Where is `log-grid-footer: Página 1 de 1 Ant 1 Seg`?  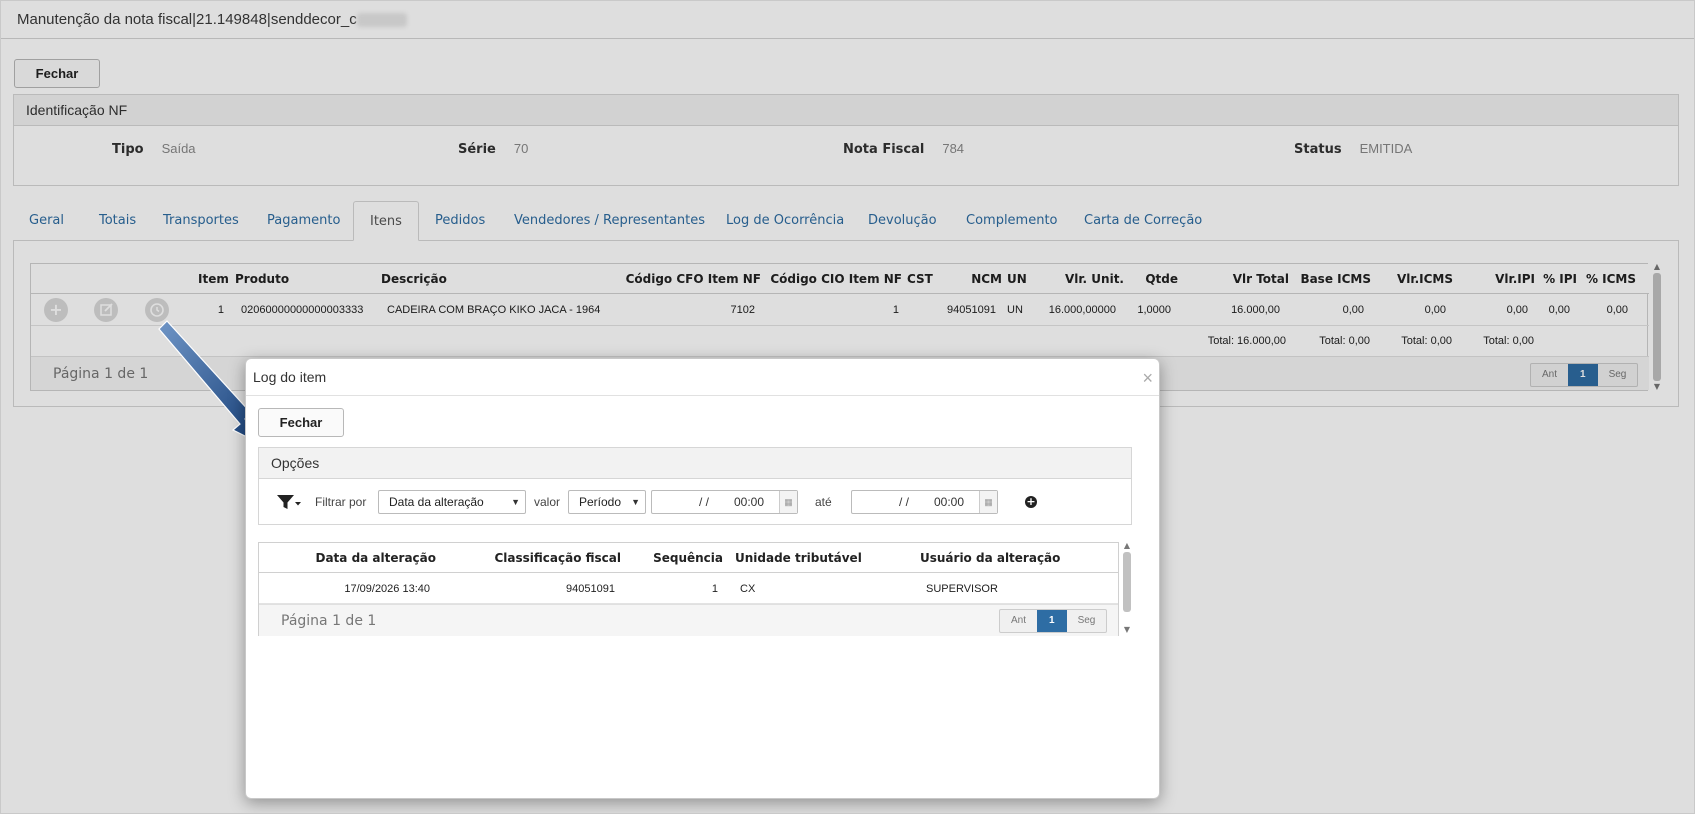 log-grid-footer: Página 1 de 1 Ant 1 Seg is located at coordinates (688, 620).